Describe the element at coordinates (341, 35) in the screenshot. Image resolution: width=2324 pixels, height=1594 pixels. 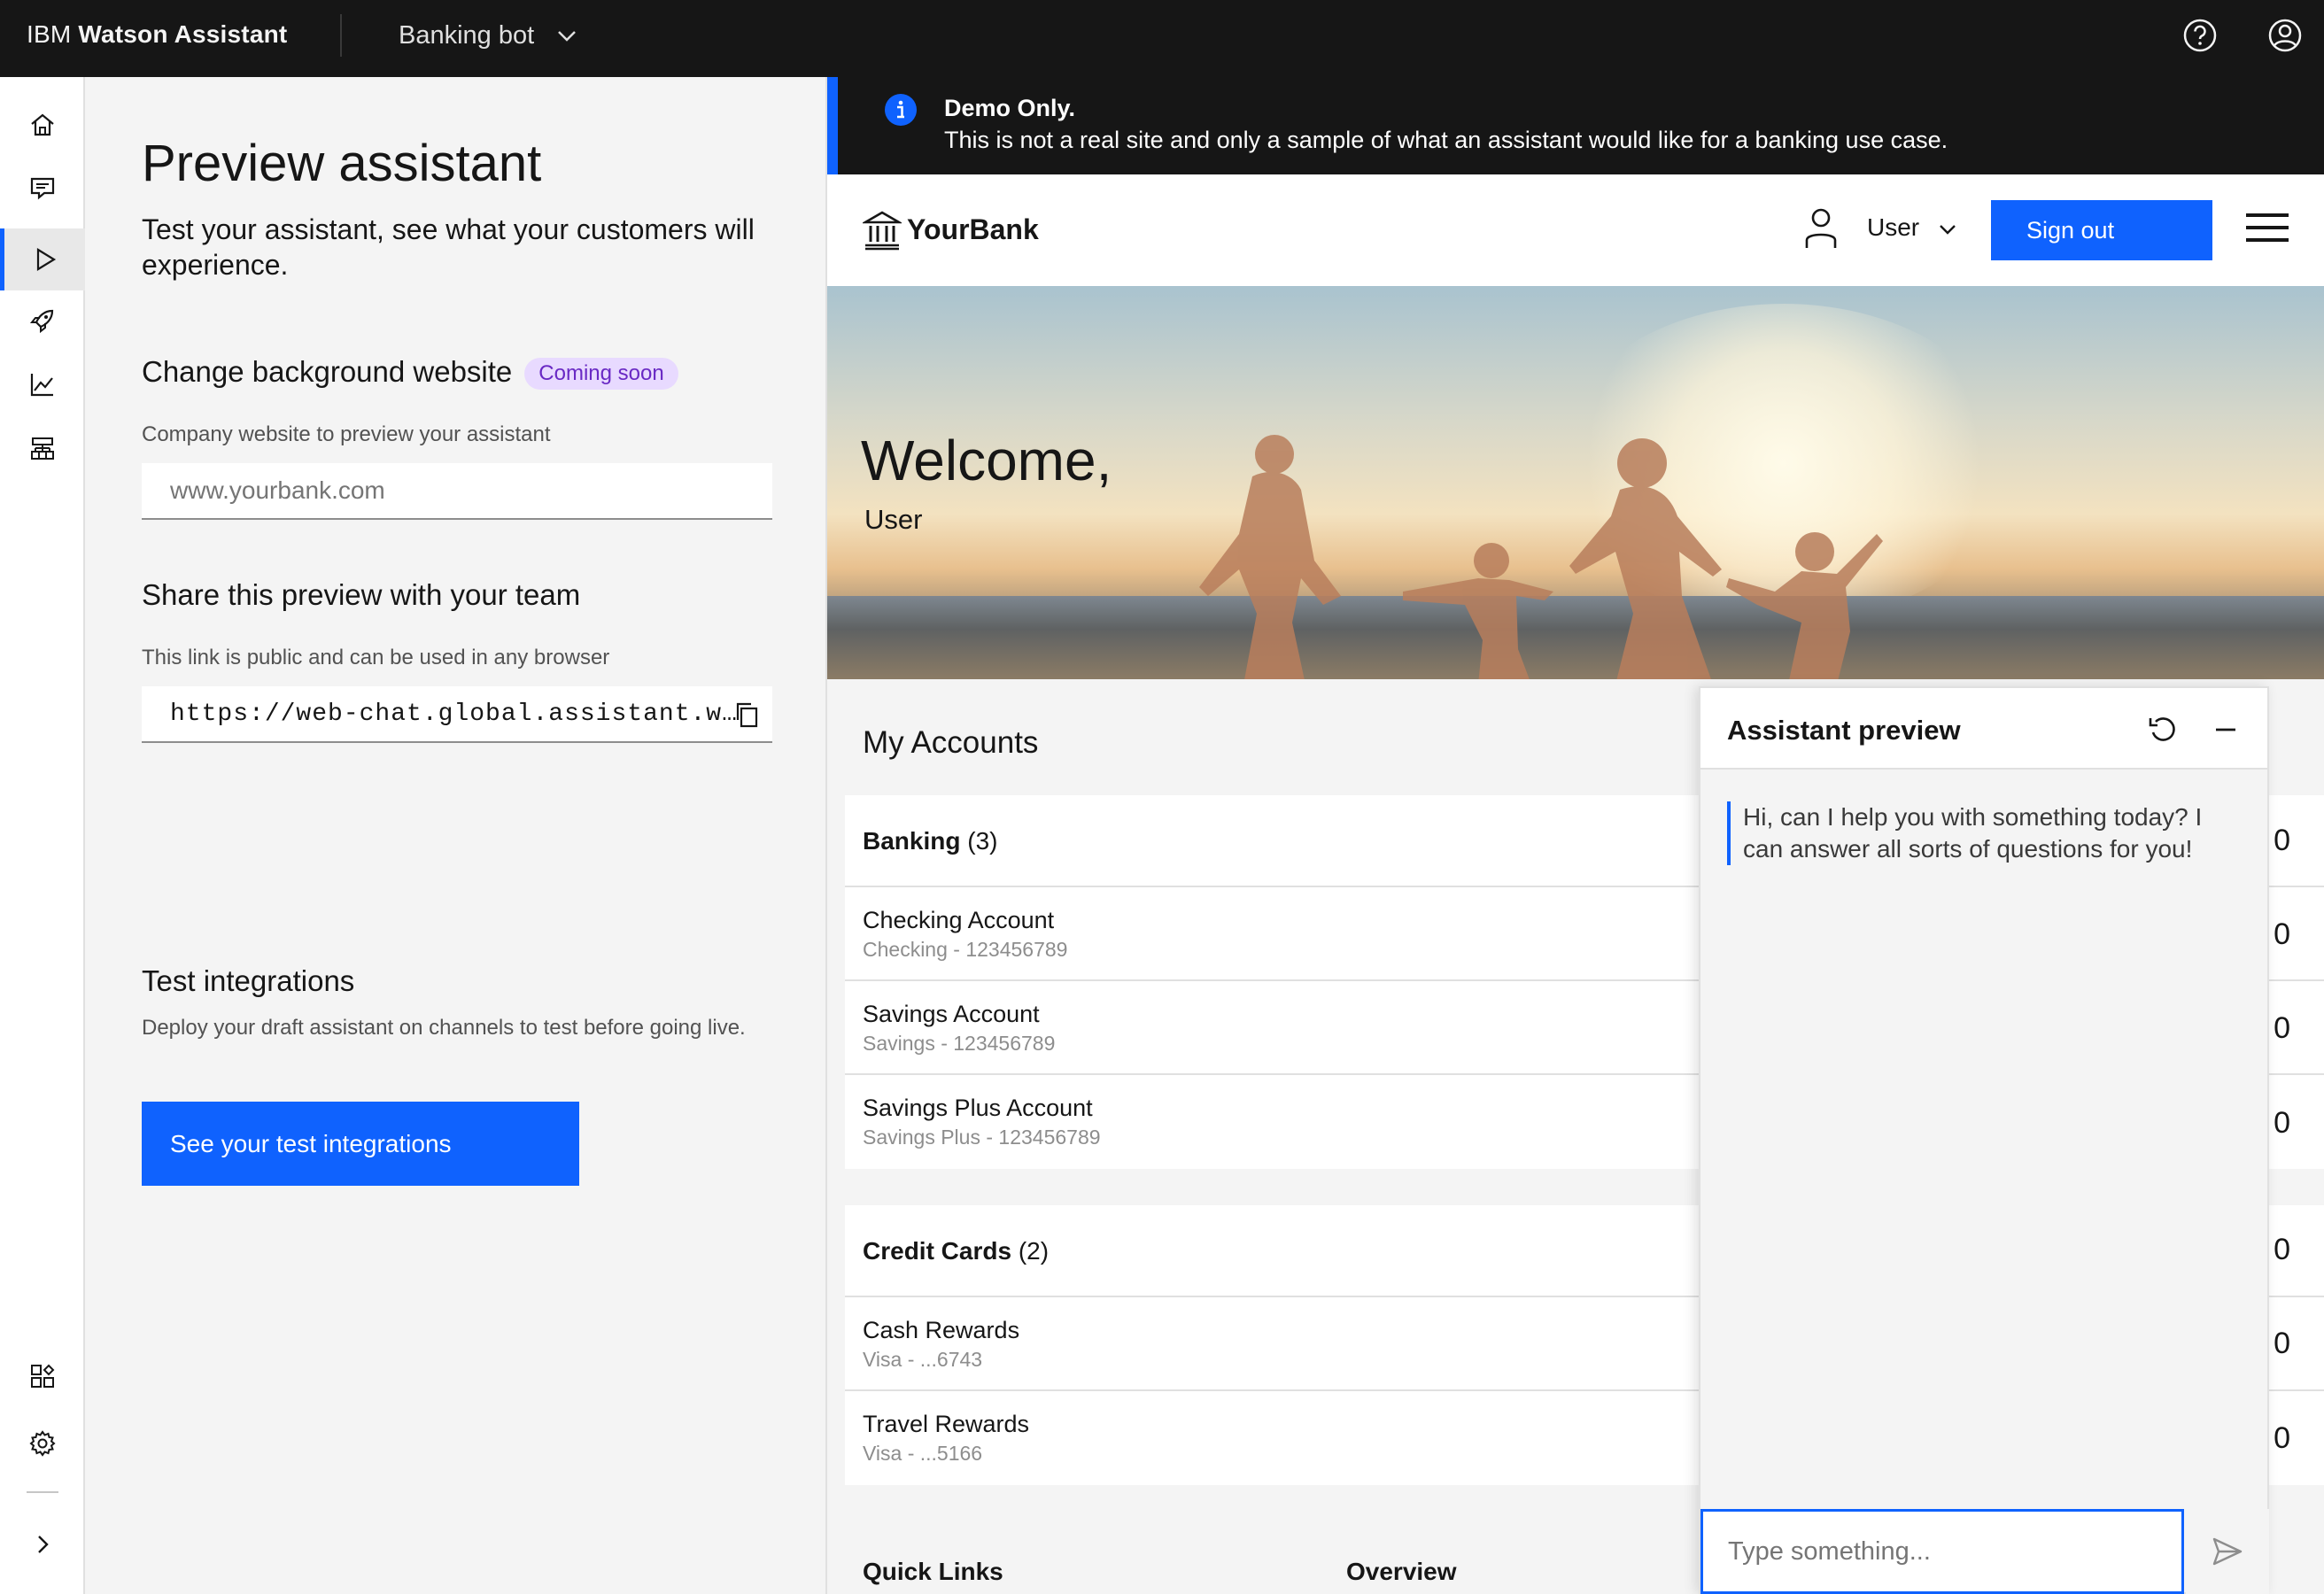
I see `topbar-divider` at that location.